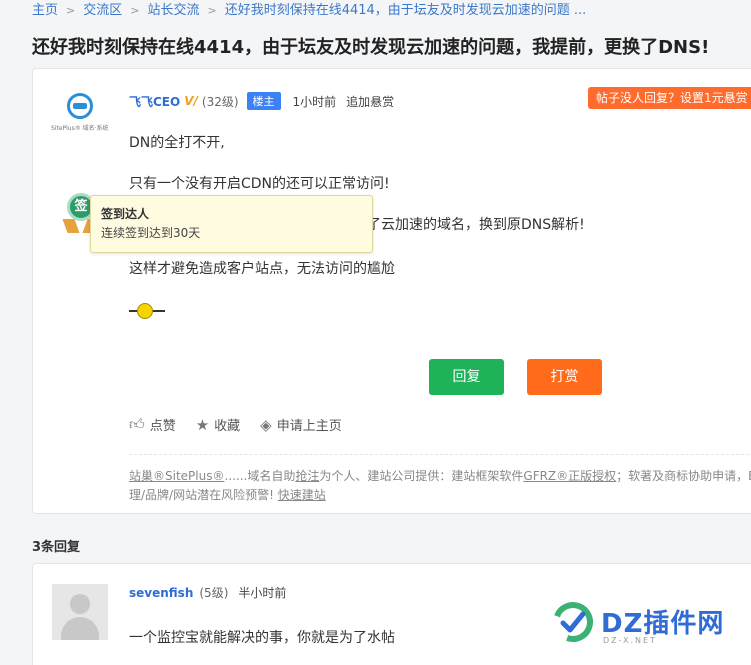  Describe the element at coordinates (573, 622) in the screenshot. I see `dz-logo-icon` at that location.